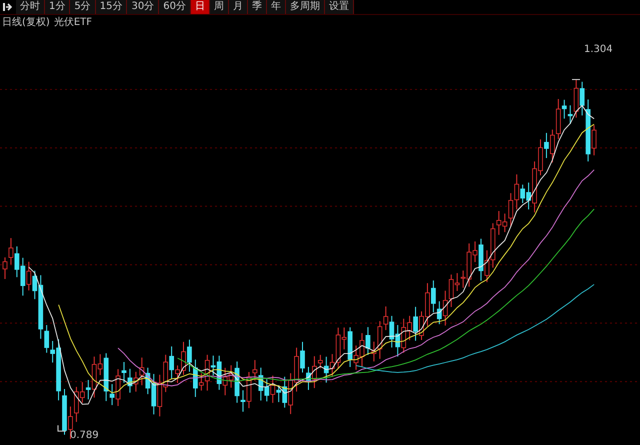 Image resolution: width=640 pixels, height=445 pixels. I want to click on period-tab: 年, so click(276, 7).